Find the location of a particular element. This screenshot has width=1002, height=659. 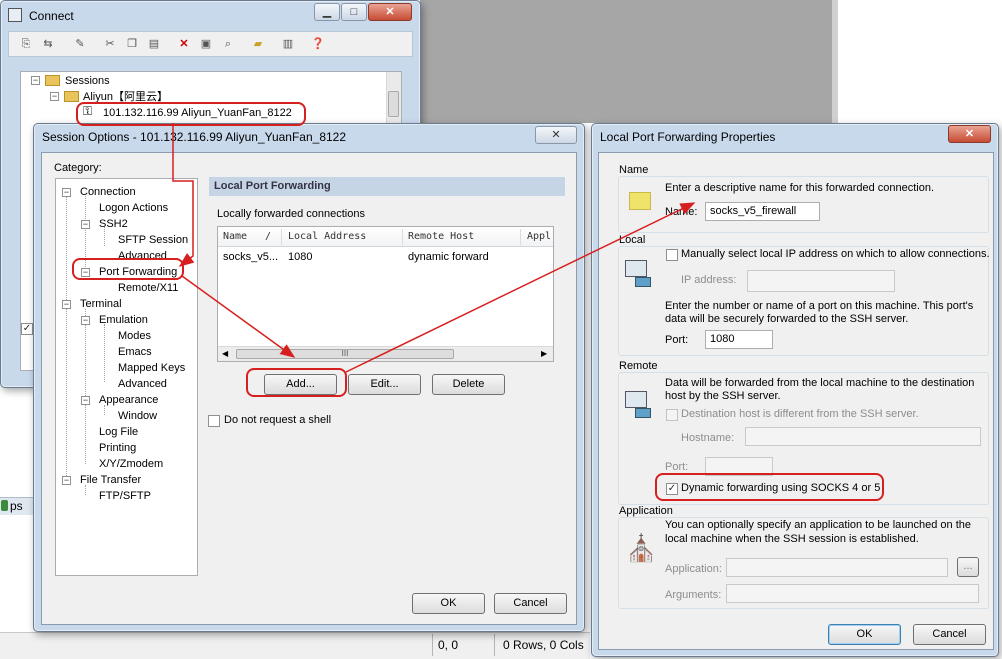

arrow-port-forwarding-to-add is located at coordinates (238, 316).